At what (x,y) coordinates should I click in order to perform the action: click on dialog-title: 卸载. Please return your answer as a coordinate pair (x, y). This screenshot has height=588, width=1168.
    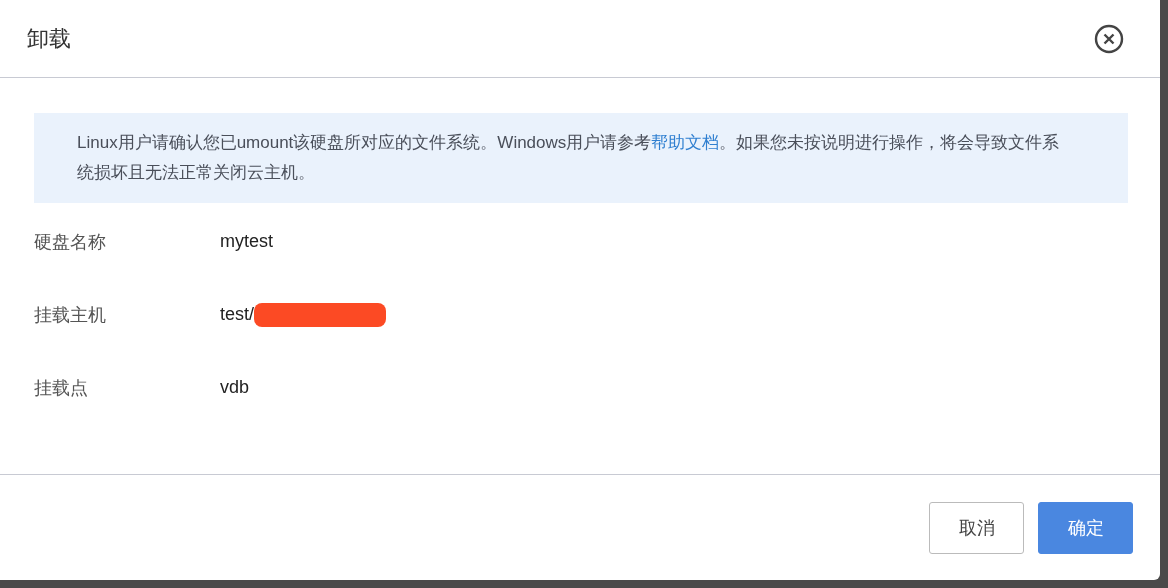
    Looking at the image, I should click on (49, 38).